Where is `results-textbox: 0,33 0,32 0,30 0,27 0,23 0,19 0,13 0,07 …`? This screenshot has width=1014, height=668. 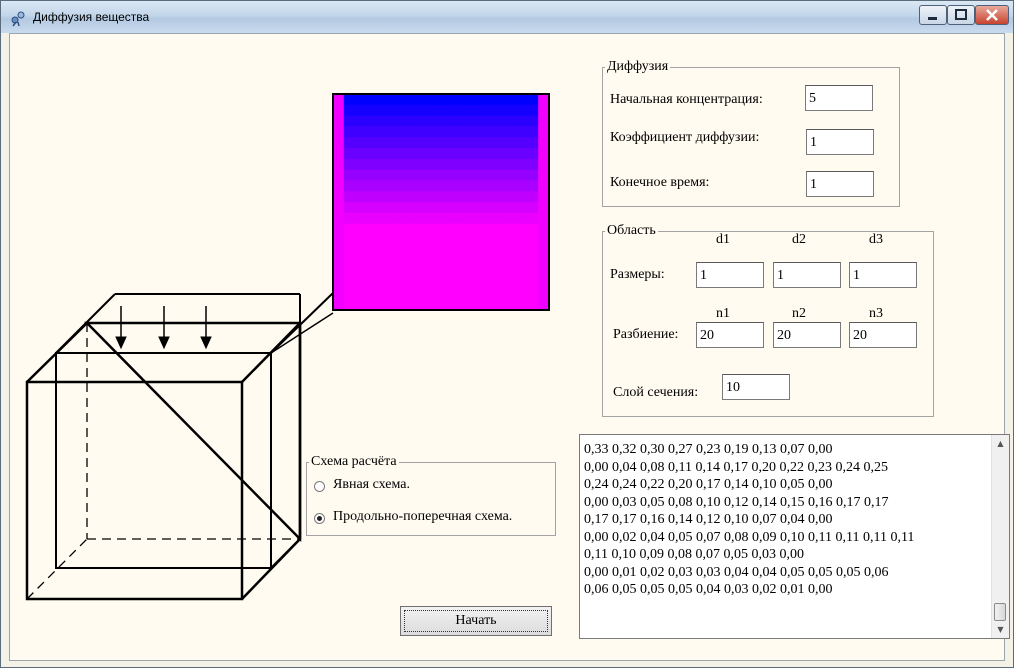
results-textbox: 0,33 0,32 0,30 0,27 0,23 0,19 0,13 0,07 … is located at coordinates (794, 536).